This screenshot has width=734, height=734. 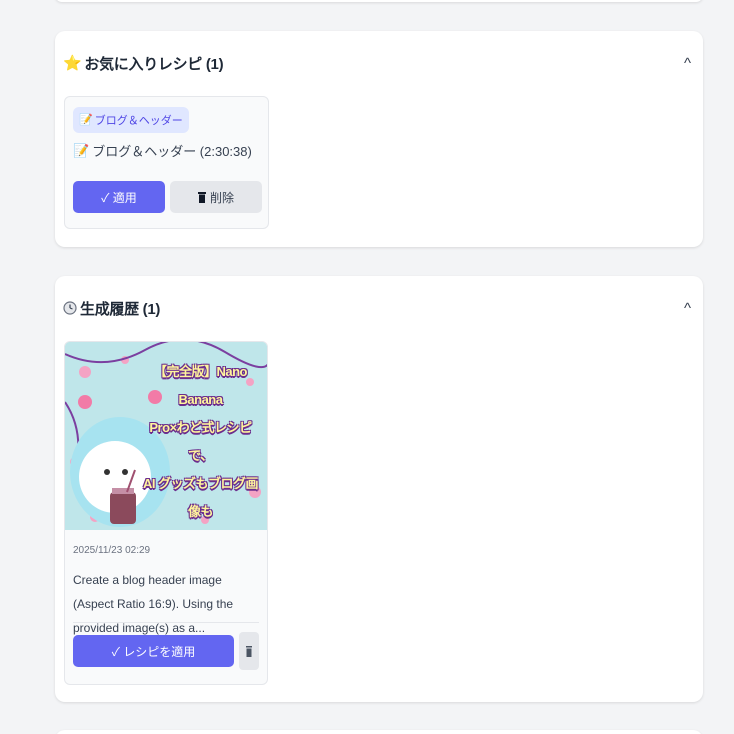 I want to click on history-title-text: 生成履歴 (1), so click(x=120, y=309).